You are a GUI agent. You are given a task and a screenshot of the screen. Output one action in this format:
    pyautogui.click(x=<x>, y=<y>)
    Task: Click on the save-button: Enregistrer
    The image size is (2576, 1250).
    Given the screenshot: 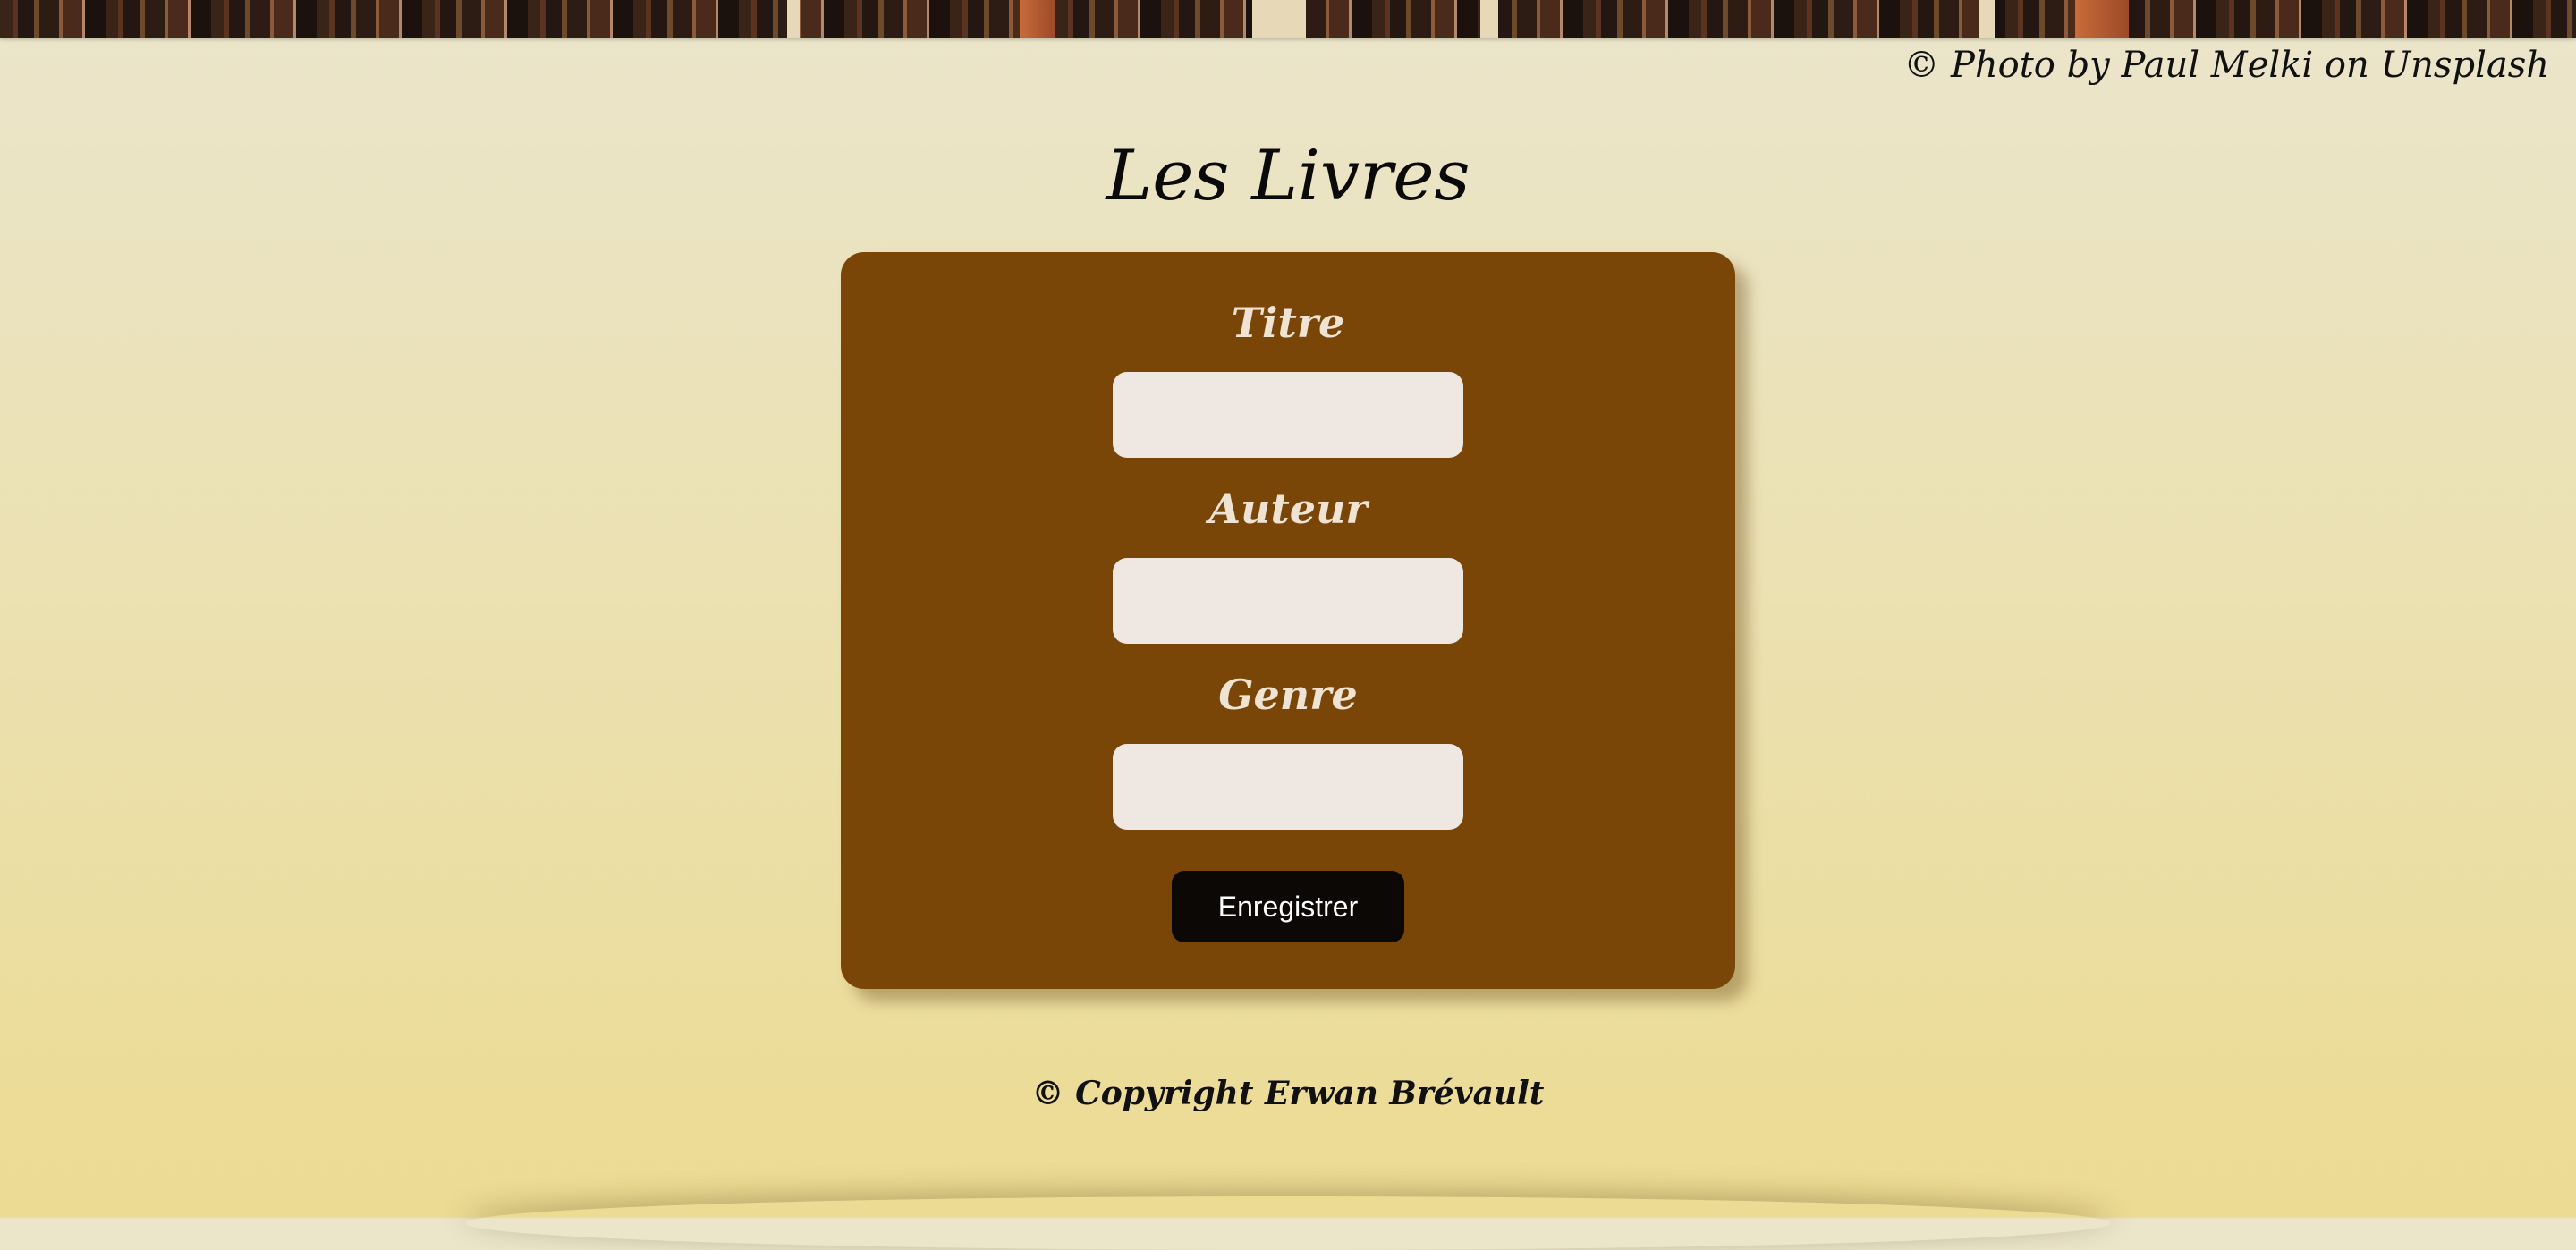 What is the action you would take?
    pyautogui.click(x=1288, y=906)
    